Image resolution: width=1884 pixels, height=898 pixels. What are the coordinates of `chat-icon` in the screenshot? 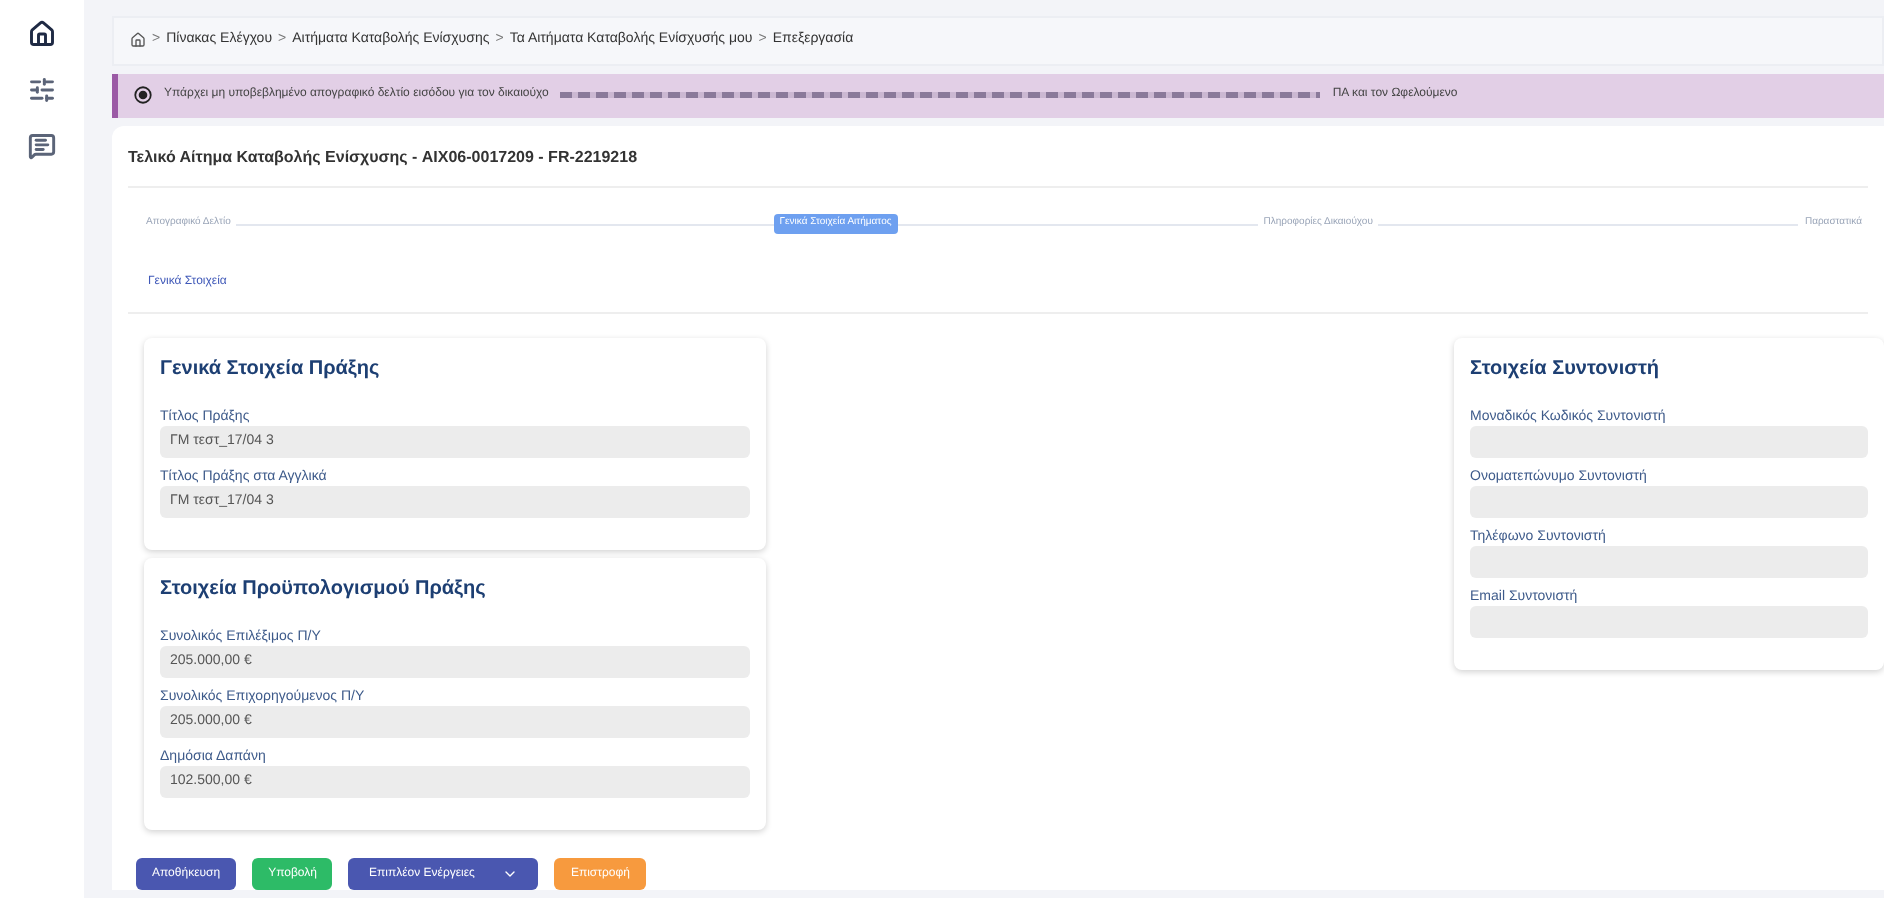 It's located at (42, 146).